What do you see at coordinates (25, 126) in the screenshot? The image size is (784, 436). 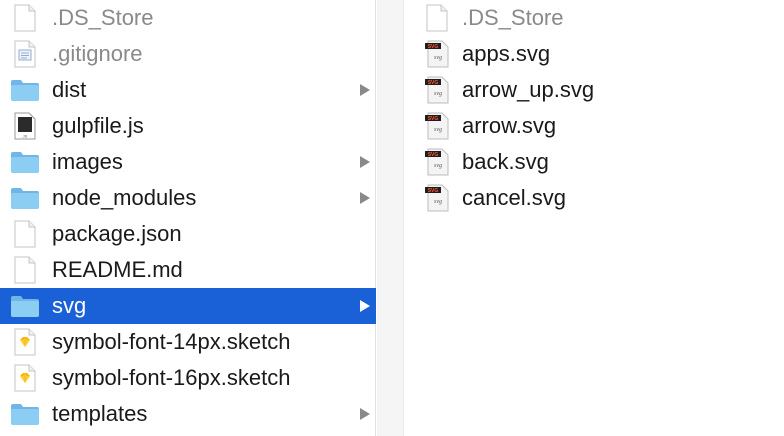 I see `js-file-icon: JS` at bounding box center [25, 126].